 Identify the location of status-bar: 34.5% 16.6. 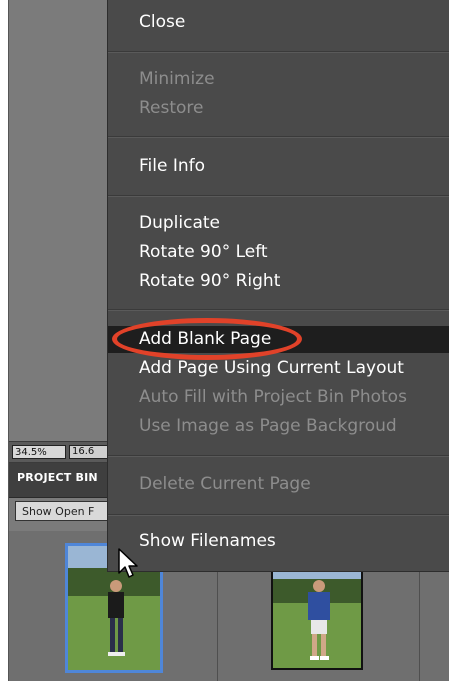
(59, 452).